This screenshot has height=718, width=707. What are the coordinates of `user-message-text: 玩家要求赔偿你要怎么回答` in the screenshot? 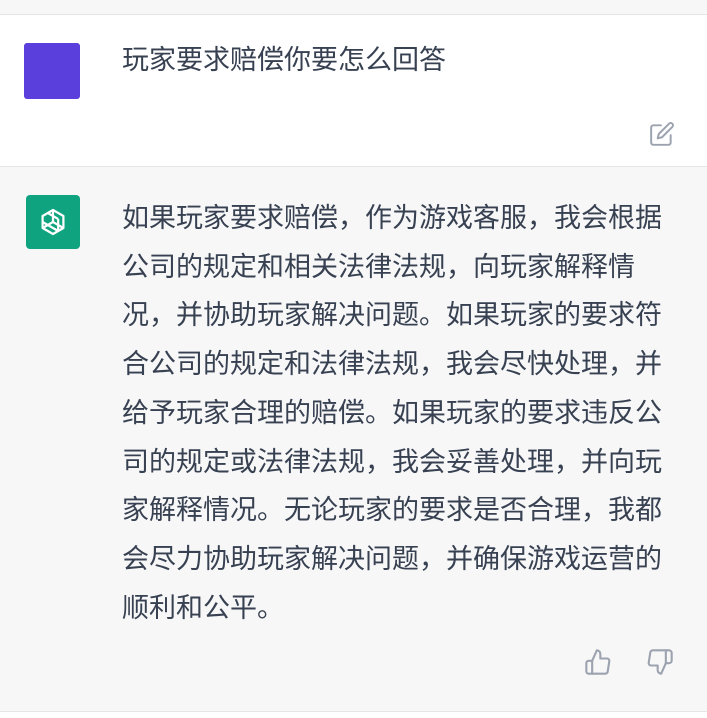 It's located at (284, 60).